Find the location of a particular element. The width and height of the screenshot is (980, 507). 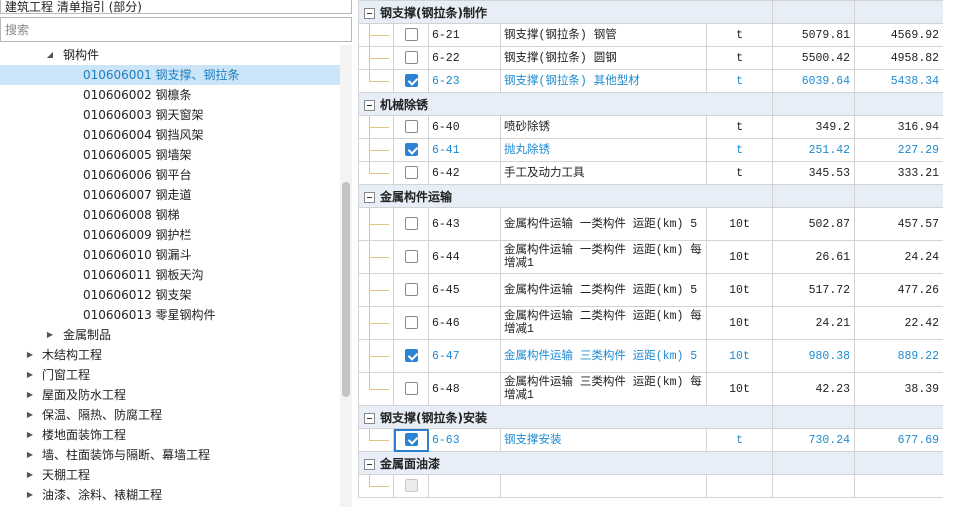

tree-node: ▶ 天棚工程 is located at coordinates (170, 475).